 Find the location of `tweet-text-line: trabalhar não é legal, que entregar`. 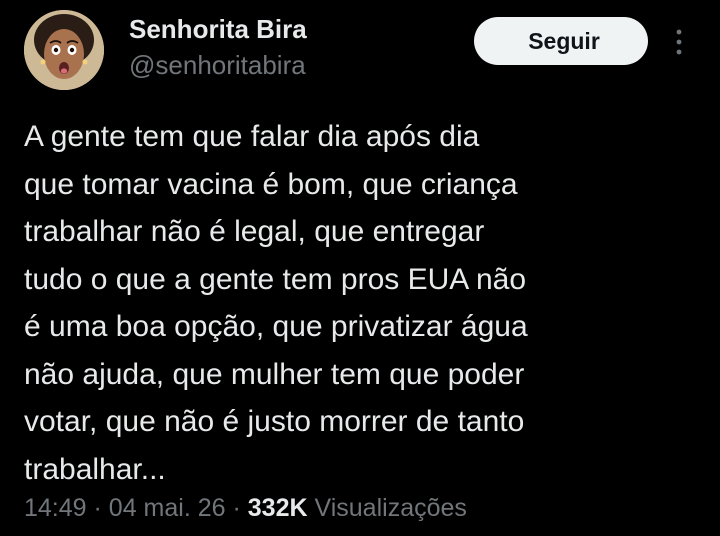

tweet-text-line: trabalhar não é legal, que entregar is located at coordinates (254, 231).